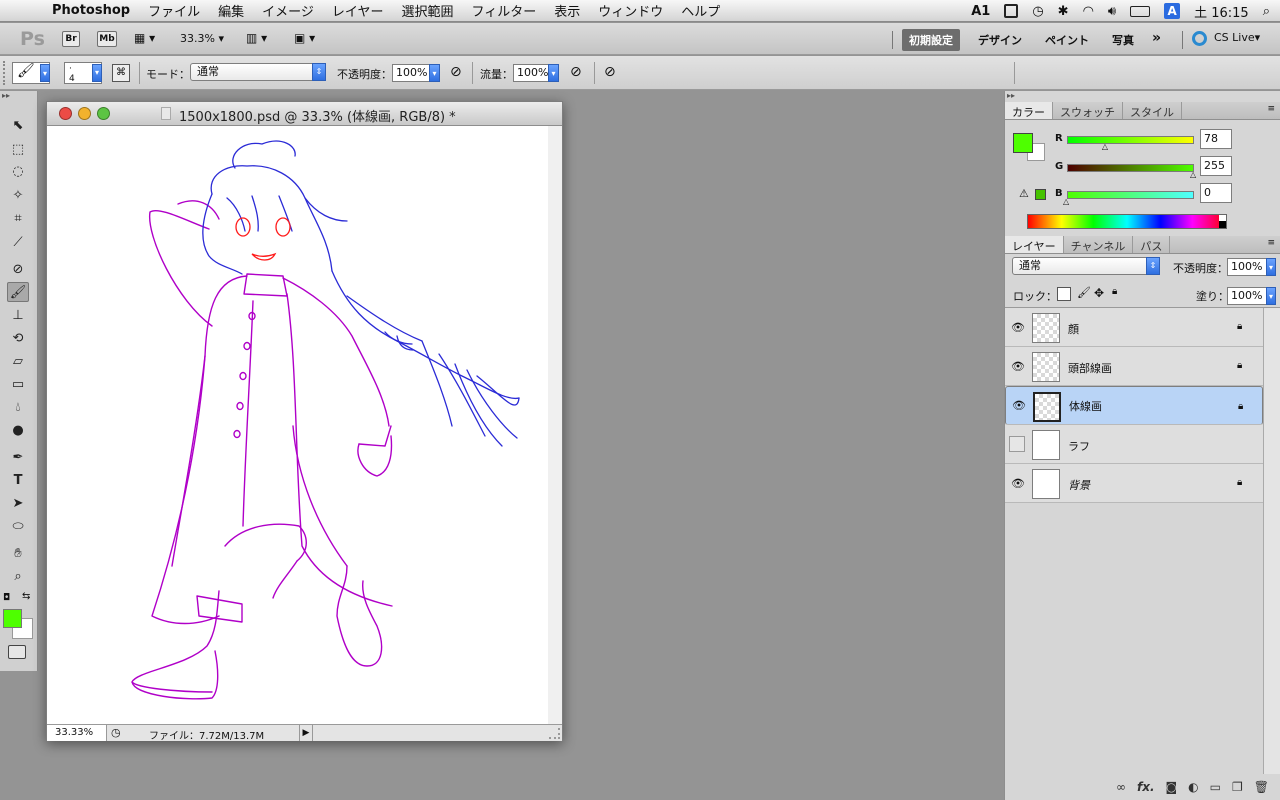 The image size is (1280, 800). I want to click on flow-input: 100%, so click(531, 73).